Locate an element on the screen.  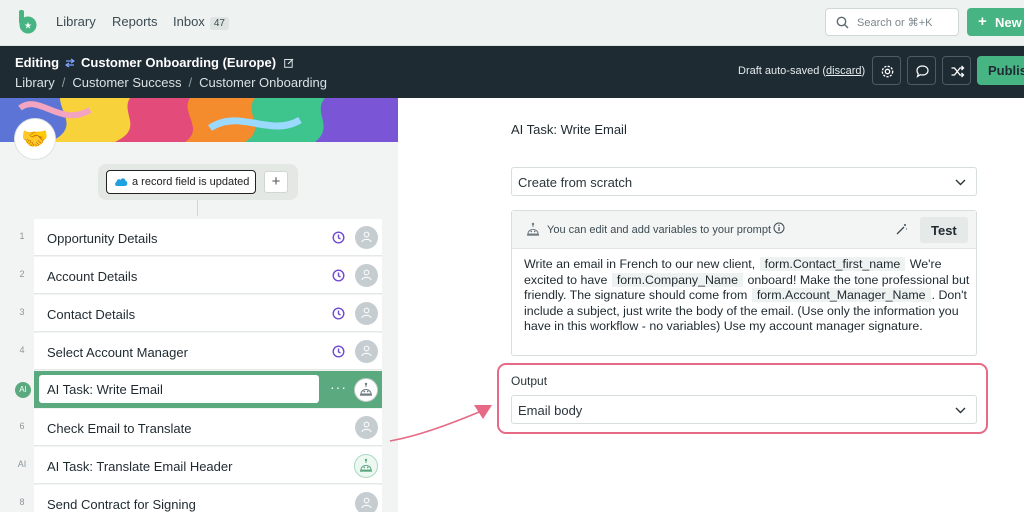
robot-avatar is located at coordinates (366, 390).